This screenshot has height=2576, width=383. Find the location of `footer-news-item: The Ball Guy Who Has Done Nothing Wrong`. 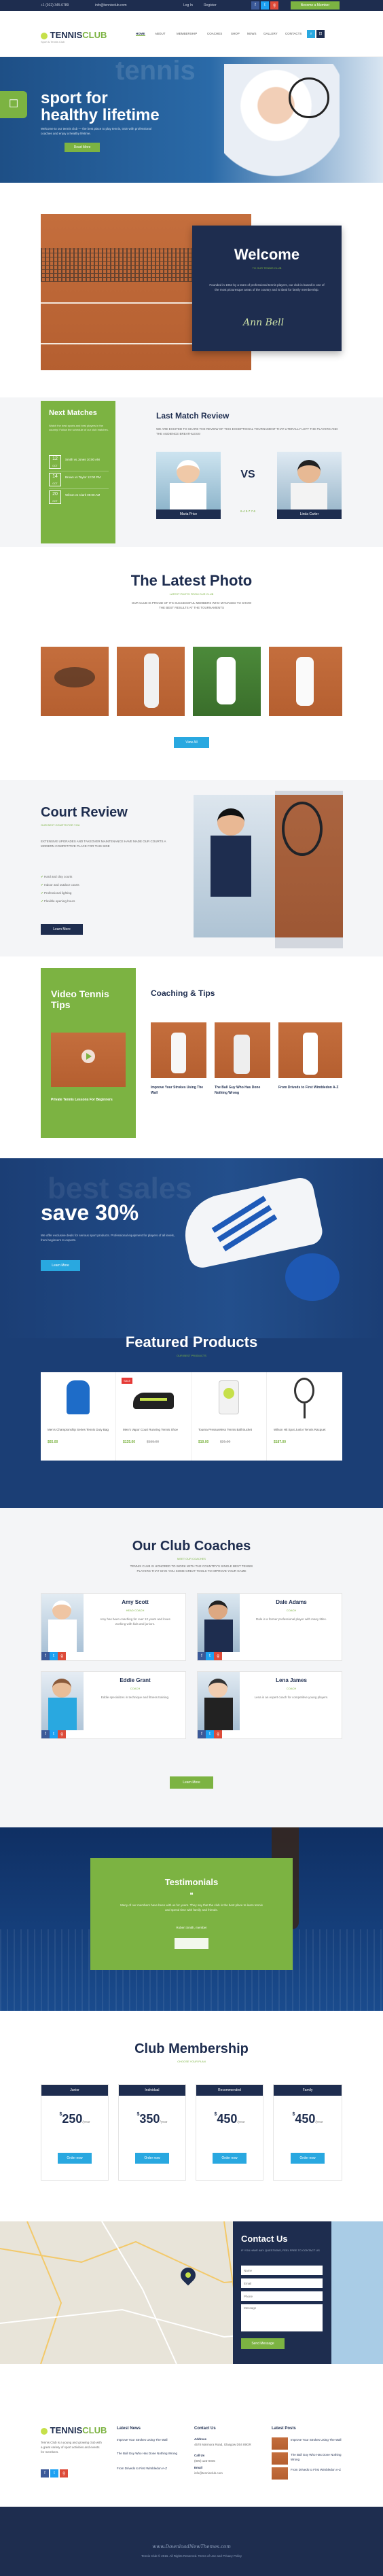

footer-news-item: The Ball Guy Who Has Done Nothing Wrong is located at coordinates (151, 2454).